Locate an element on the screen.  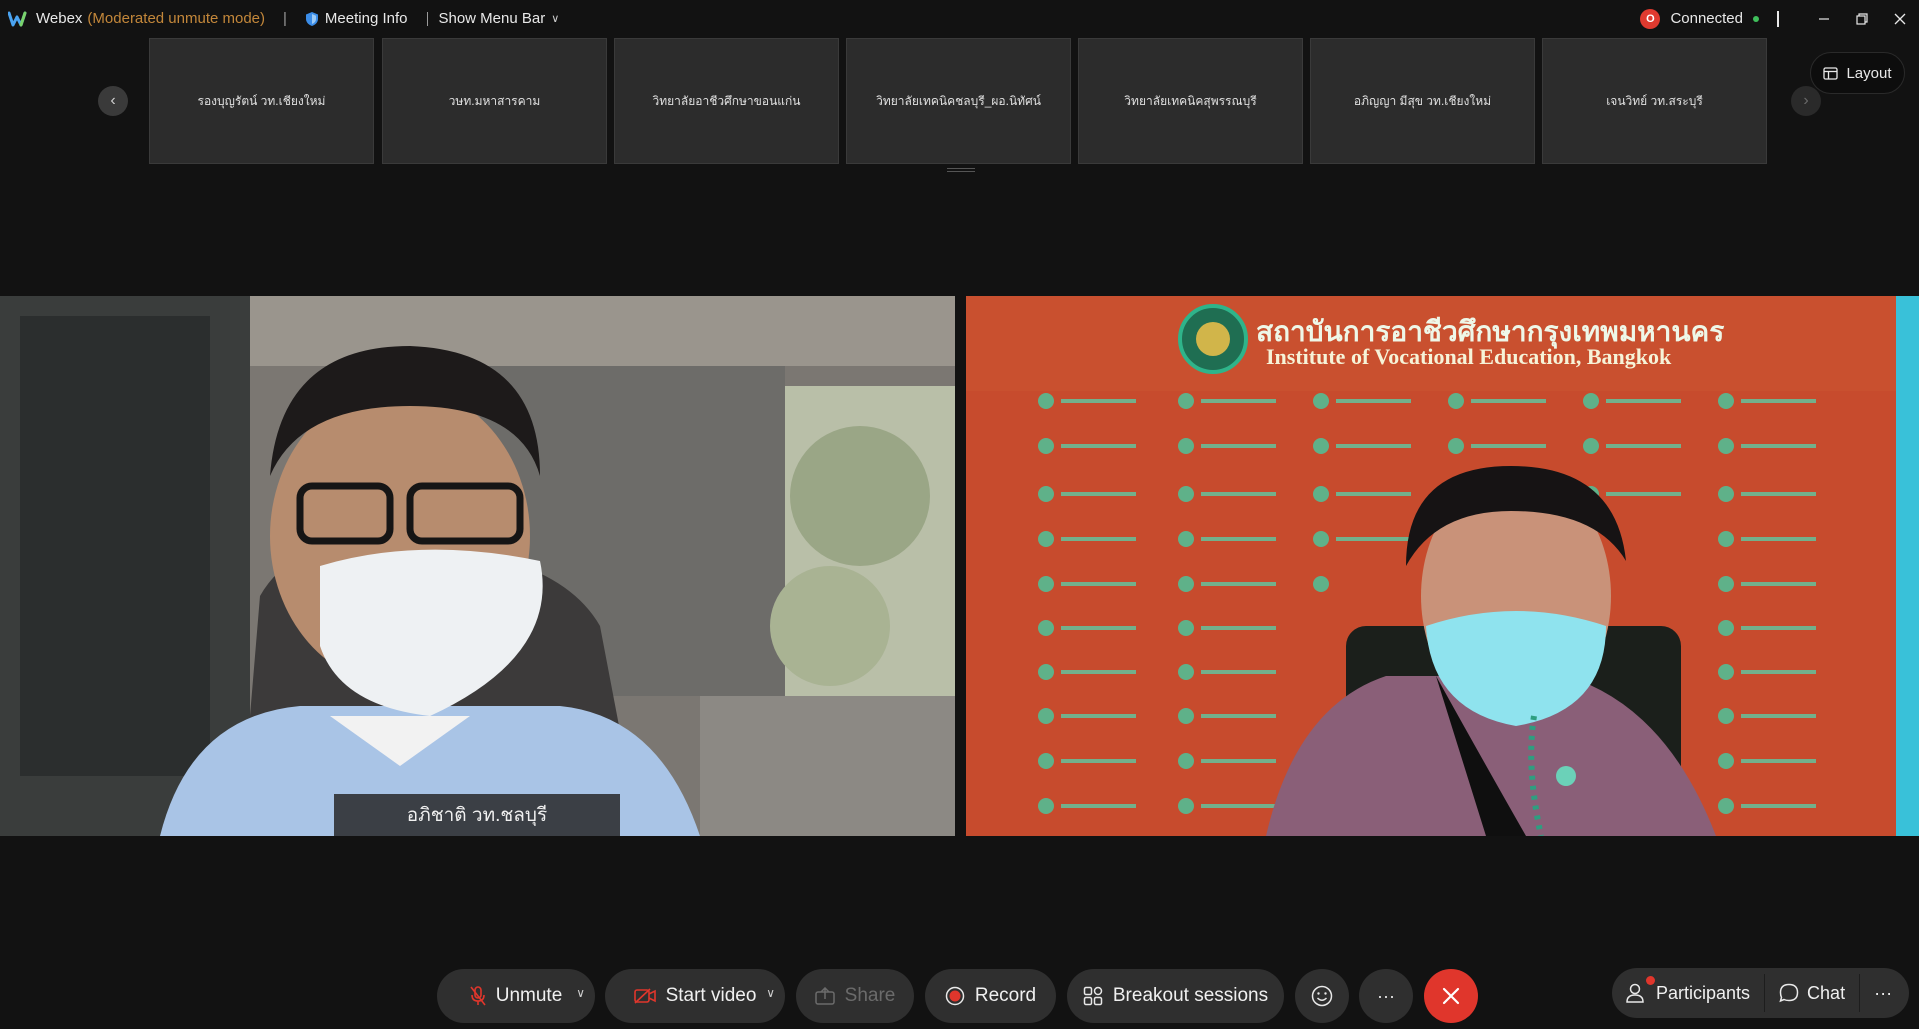
participant-thumbnail: เจนวิทย์ วท.สระบุรี is located at coordinates (1654, 101).